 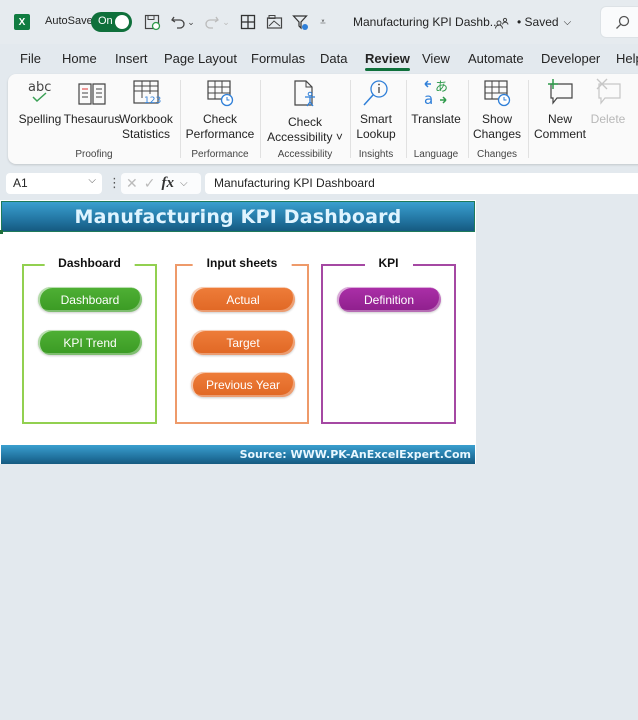 What do you see at coordinates (436, 58) in the screenshot?
I see `tab-view: View` at bounding box center [436, 58].